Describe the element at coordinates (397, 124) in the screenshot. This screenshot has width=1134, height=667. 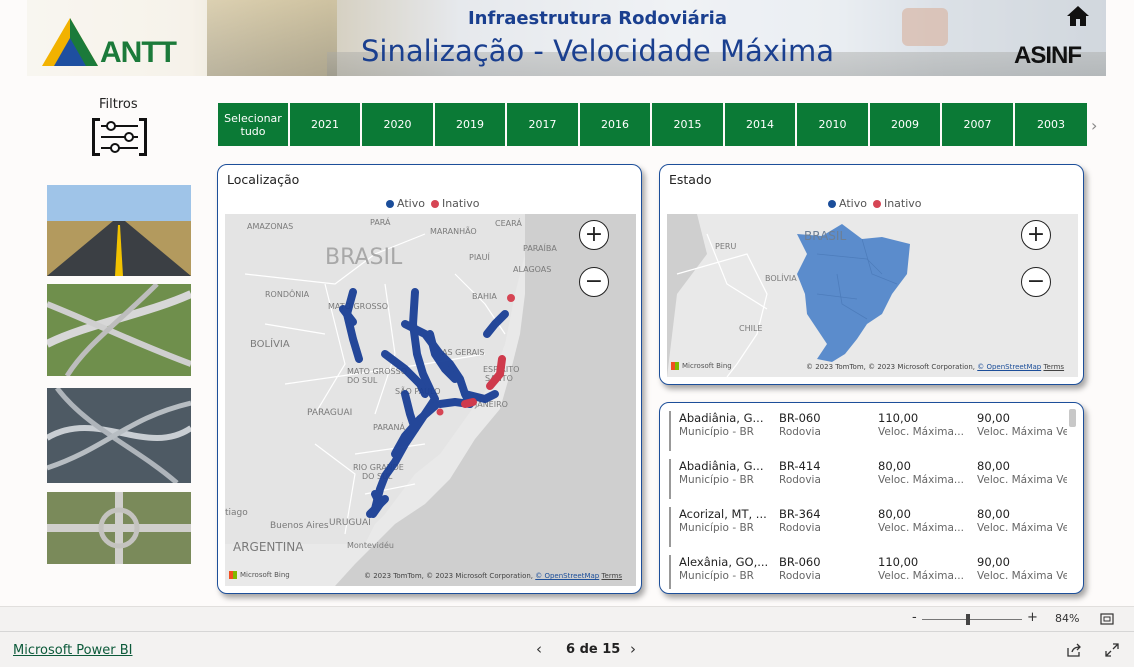
I see `year-button-2020: 2020` at that location.